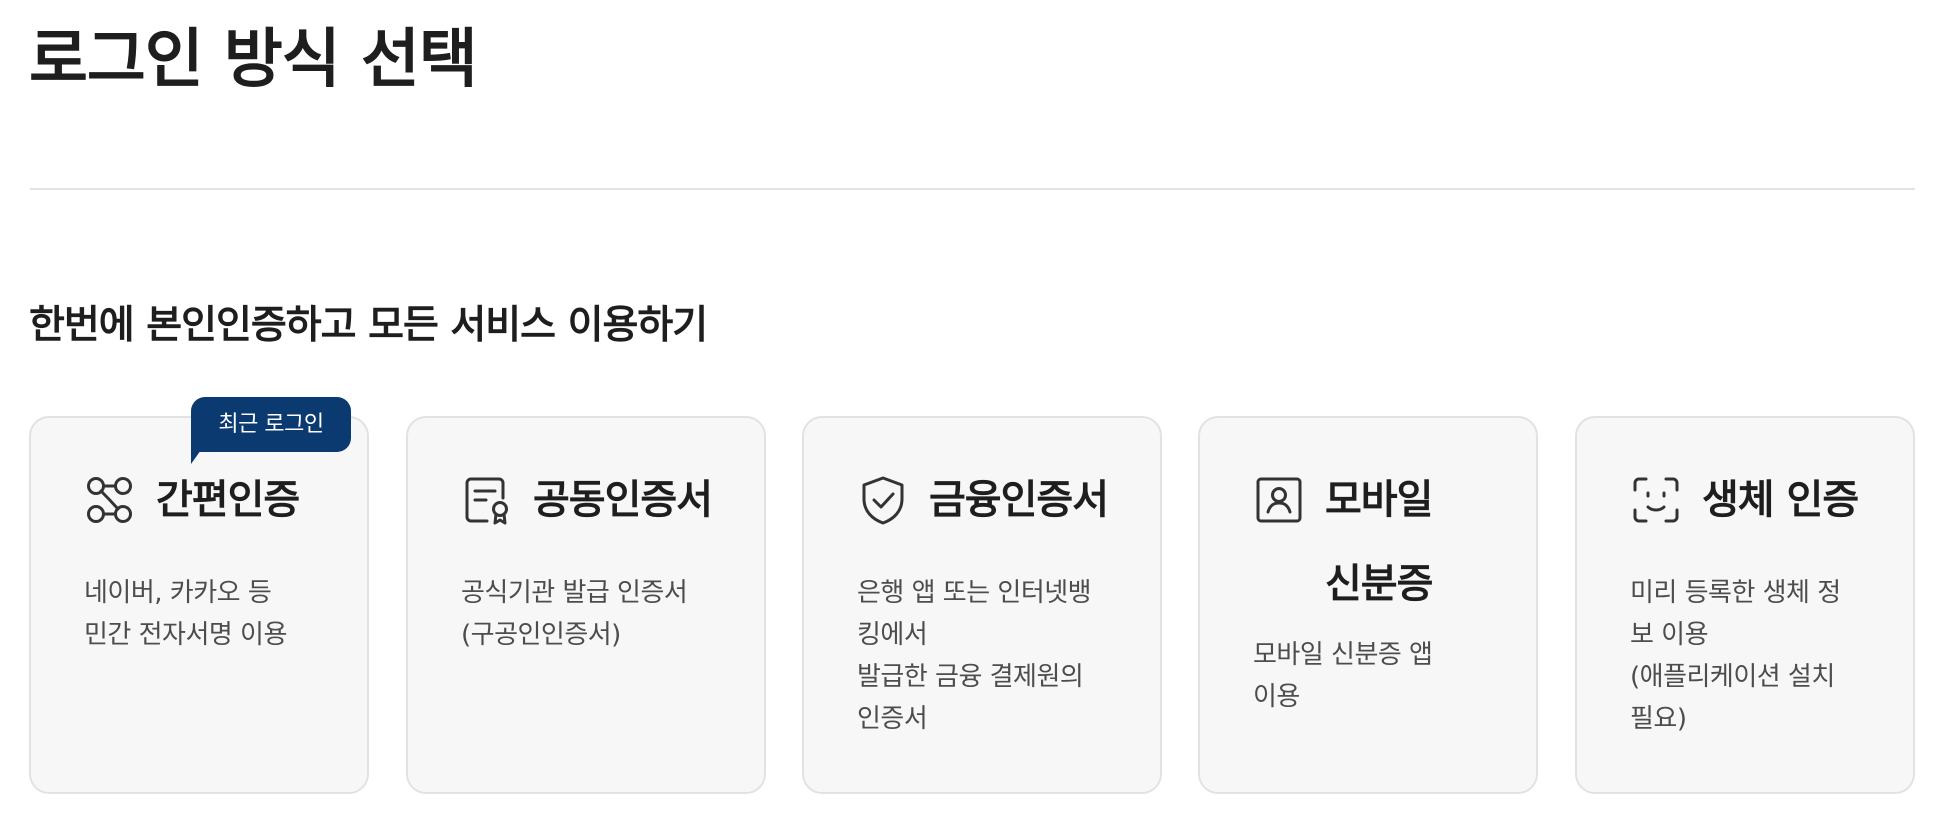 The height and width of the screenshot is (820, 1945). What do you see at coordinates (574, 593) in the screenshot?
I see `card-description-line: 공식기관 발급 인증서` at bounding box center [574, 593].